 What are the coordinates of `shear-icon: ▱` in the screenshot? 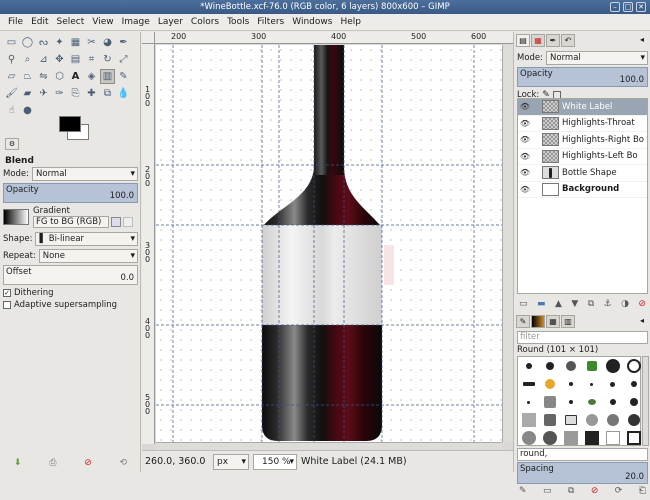 It's located at (11, 76).